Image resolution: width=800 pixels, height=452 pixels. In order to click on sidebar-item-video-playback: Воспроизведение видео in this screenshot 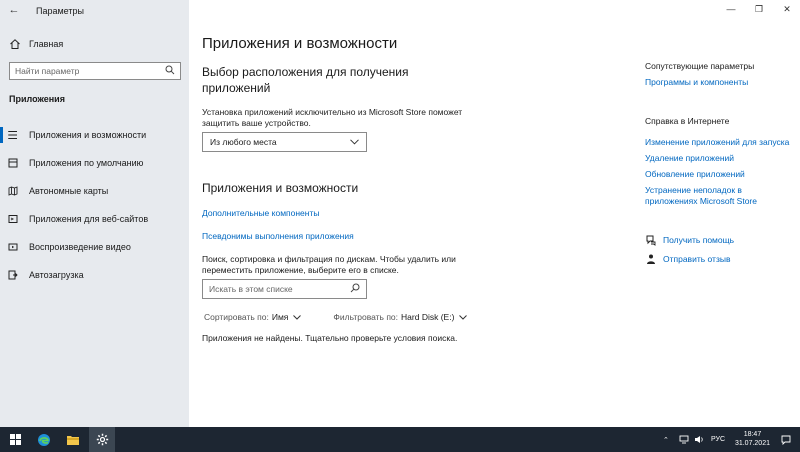, I will do `click(94, 247)`.